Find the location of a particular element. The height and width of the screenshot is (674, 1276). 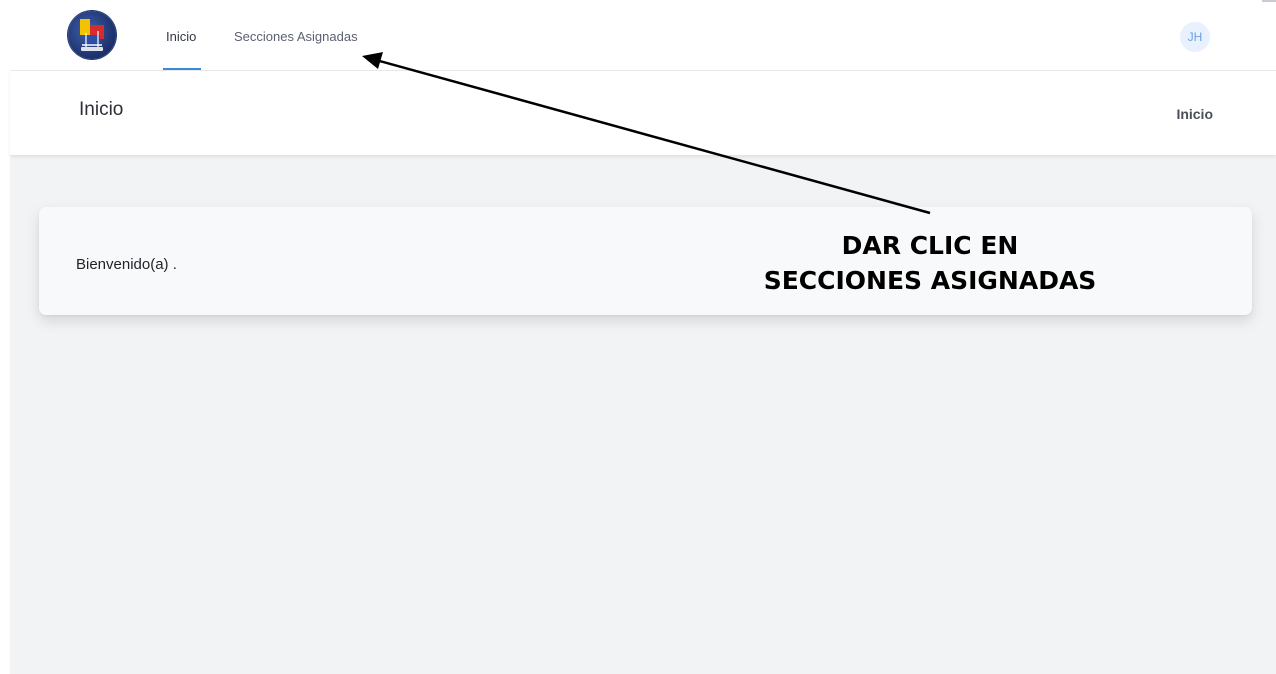

welcome-message: Bienvenido(a) . is located at coordinates (126, 264).